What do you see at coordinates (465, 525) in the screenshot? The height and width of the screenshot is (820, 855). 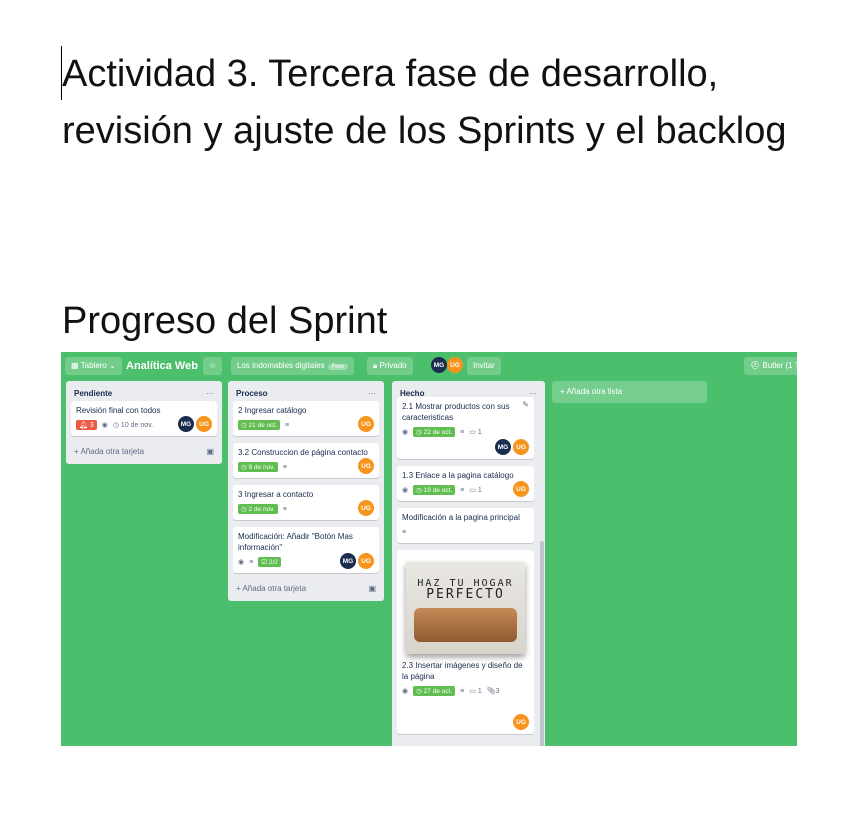 I see `card: Modificación a la pagina principal ≡` at bounding box center [465, 525].